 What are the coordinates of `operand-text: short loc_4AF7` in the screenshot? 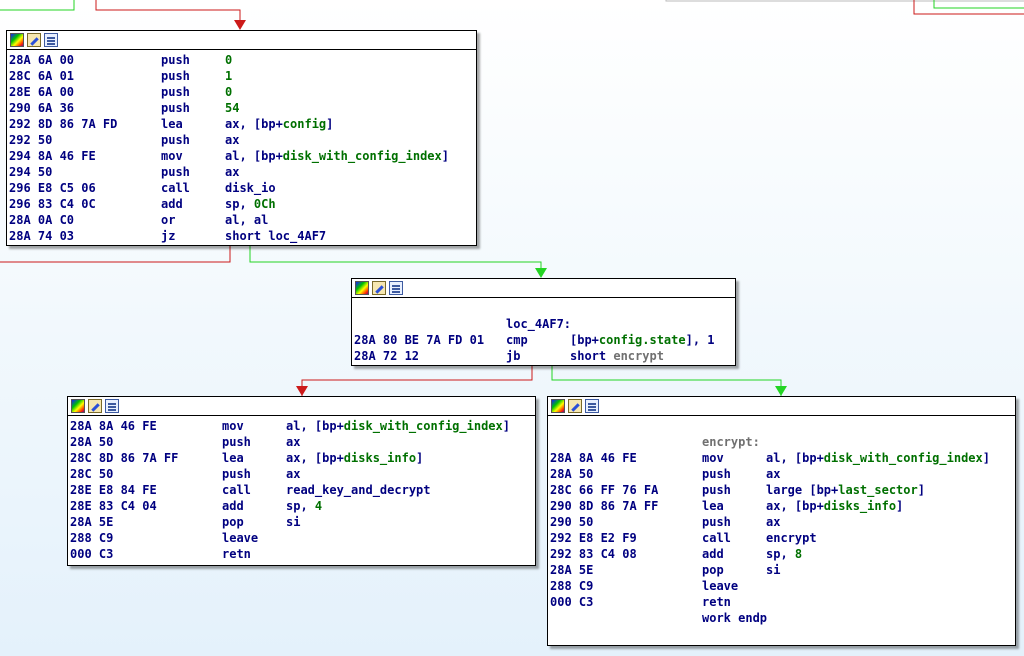 It's located at (275, 236).